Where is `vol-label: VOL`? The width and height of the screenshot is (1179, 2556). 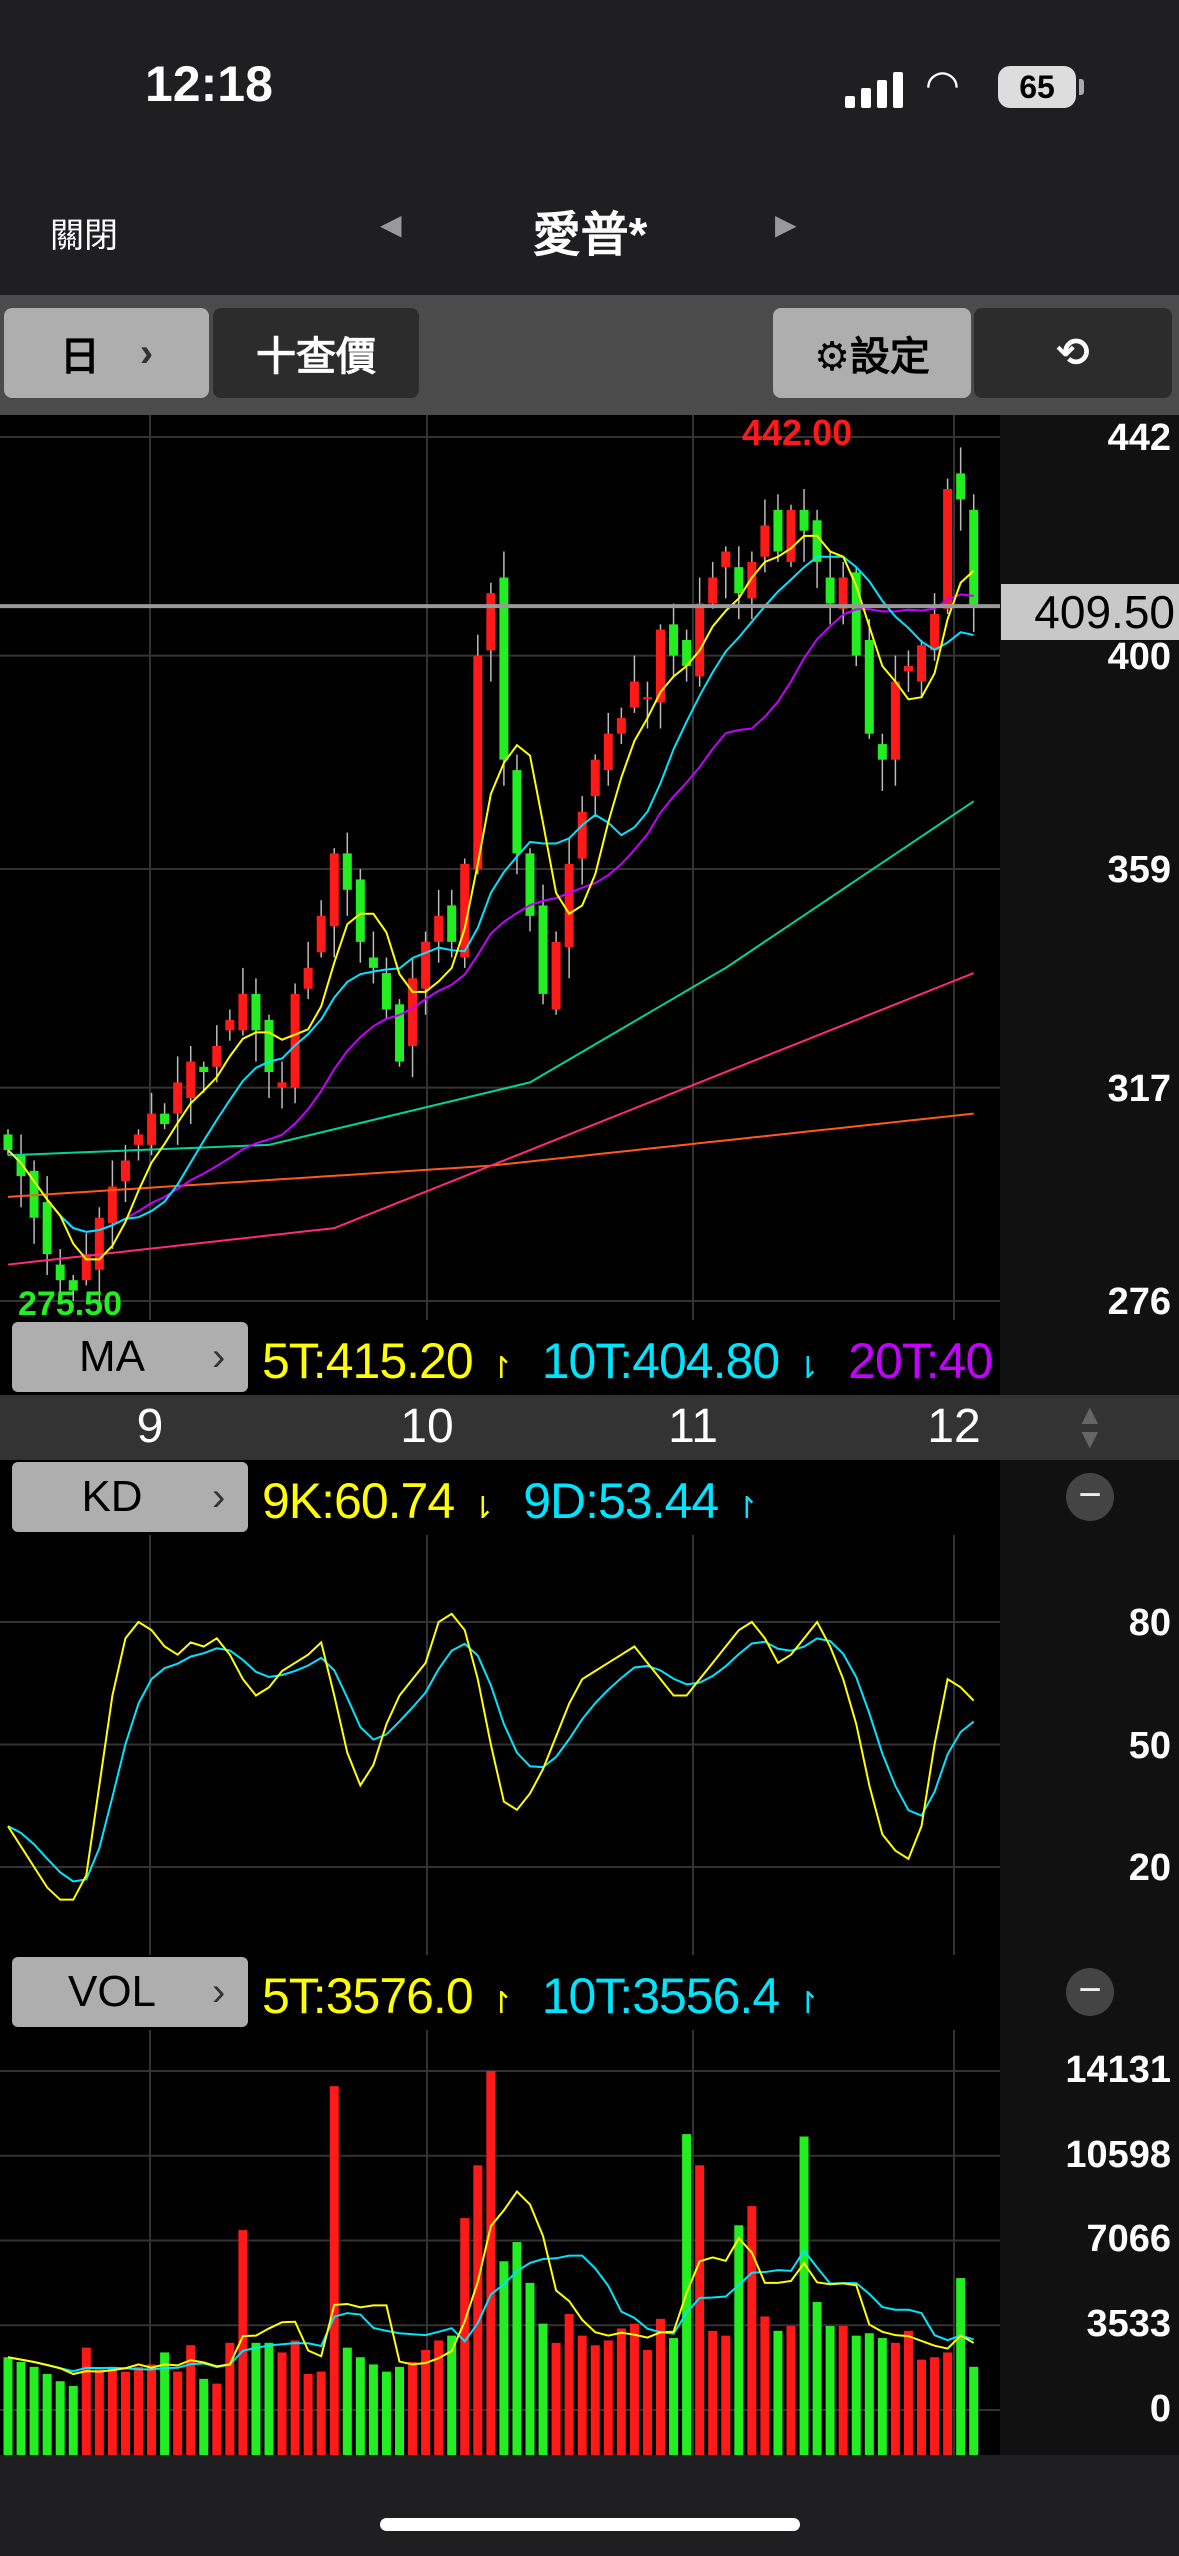 vol-label: VOL is located at coordinates (112, 1991).